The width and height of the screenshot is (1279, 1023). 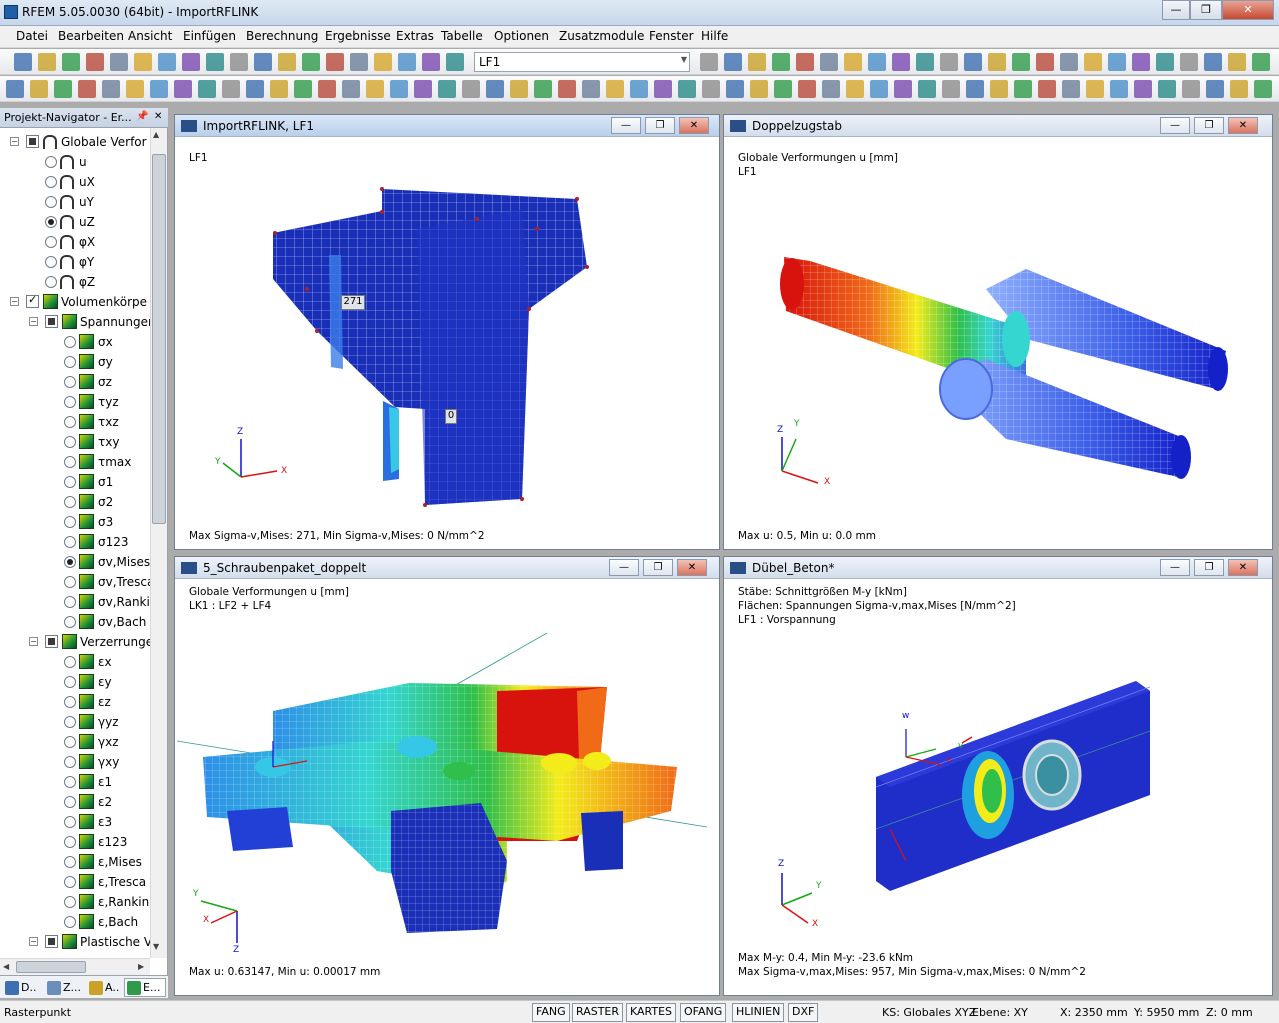 What do you see at coordinates (75, 722) in the screenshot?
I see `tree-item: γyz` at bounding box center [75, 722].